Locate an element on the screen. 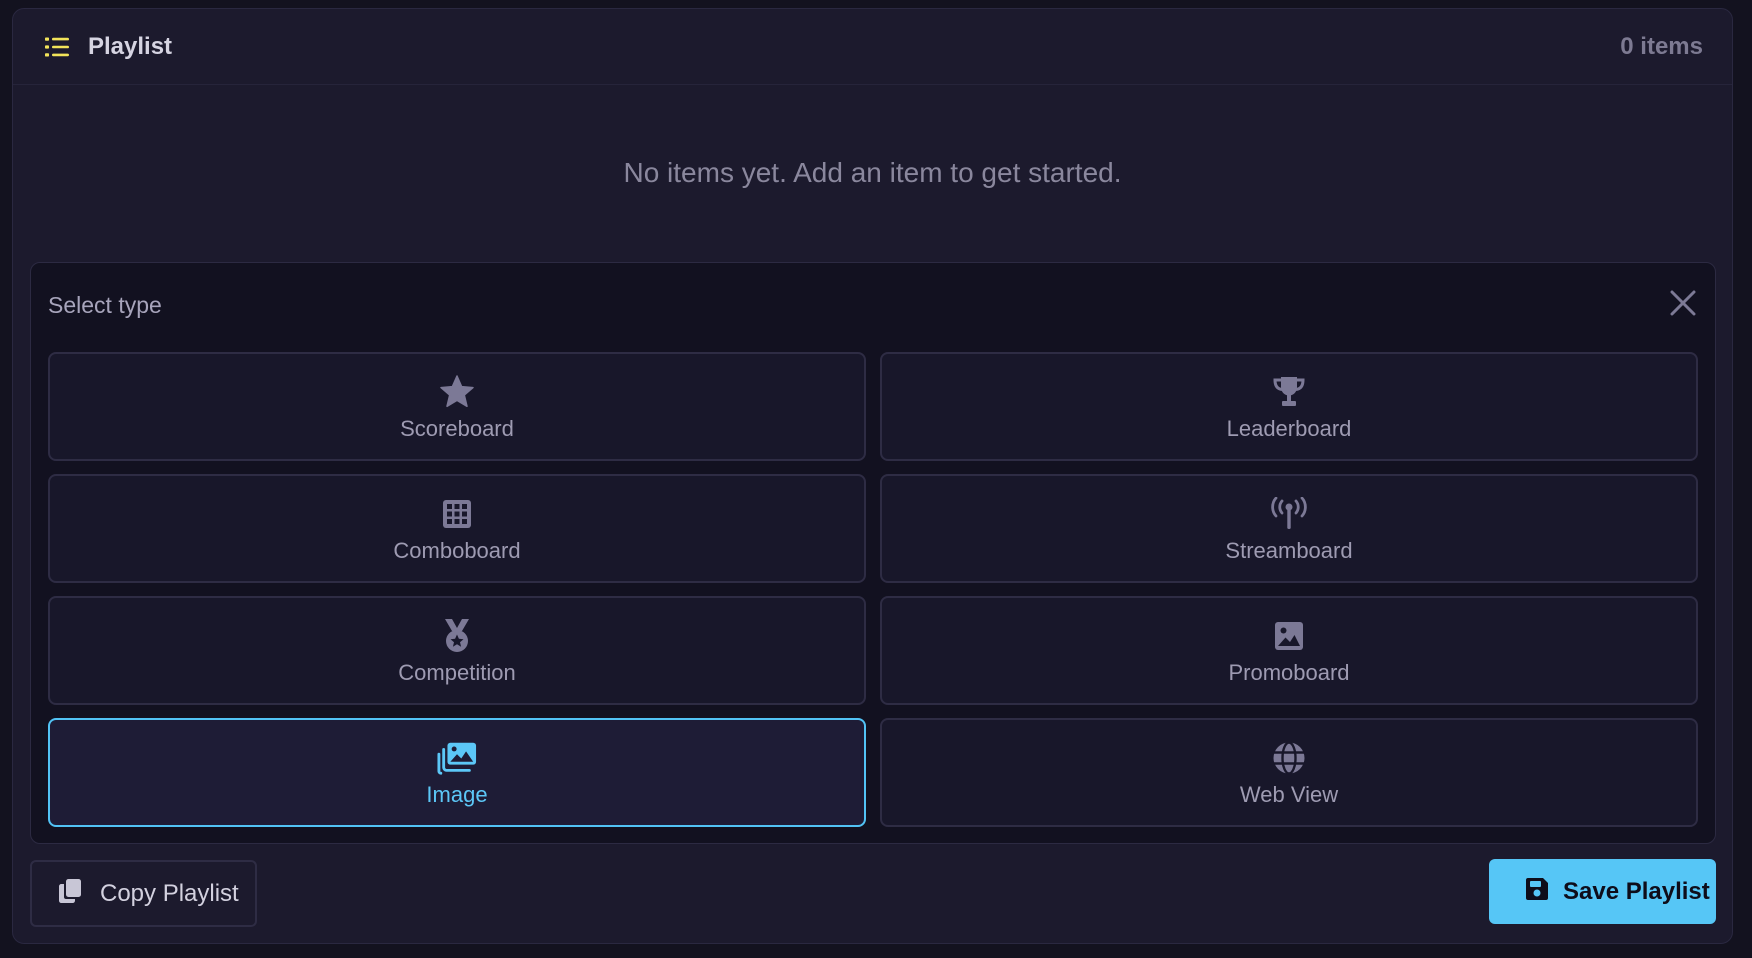 The height and width of the screenshot is (958, 1752). grid-icon is located at coordinates (457, 514).